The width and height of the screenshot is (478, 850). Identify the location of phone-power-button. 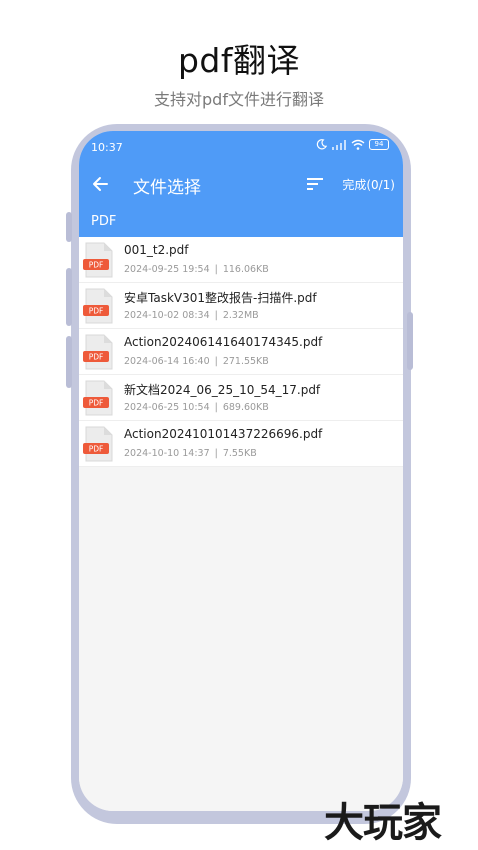
(410, 341).